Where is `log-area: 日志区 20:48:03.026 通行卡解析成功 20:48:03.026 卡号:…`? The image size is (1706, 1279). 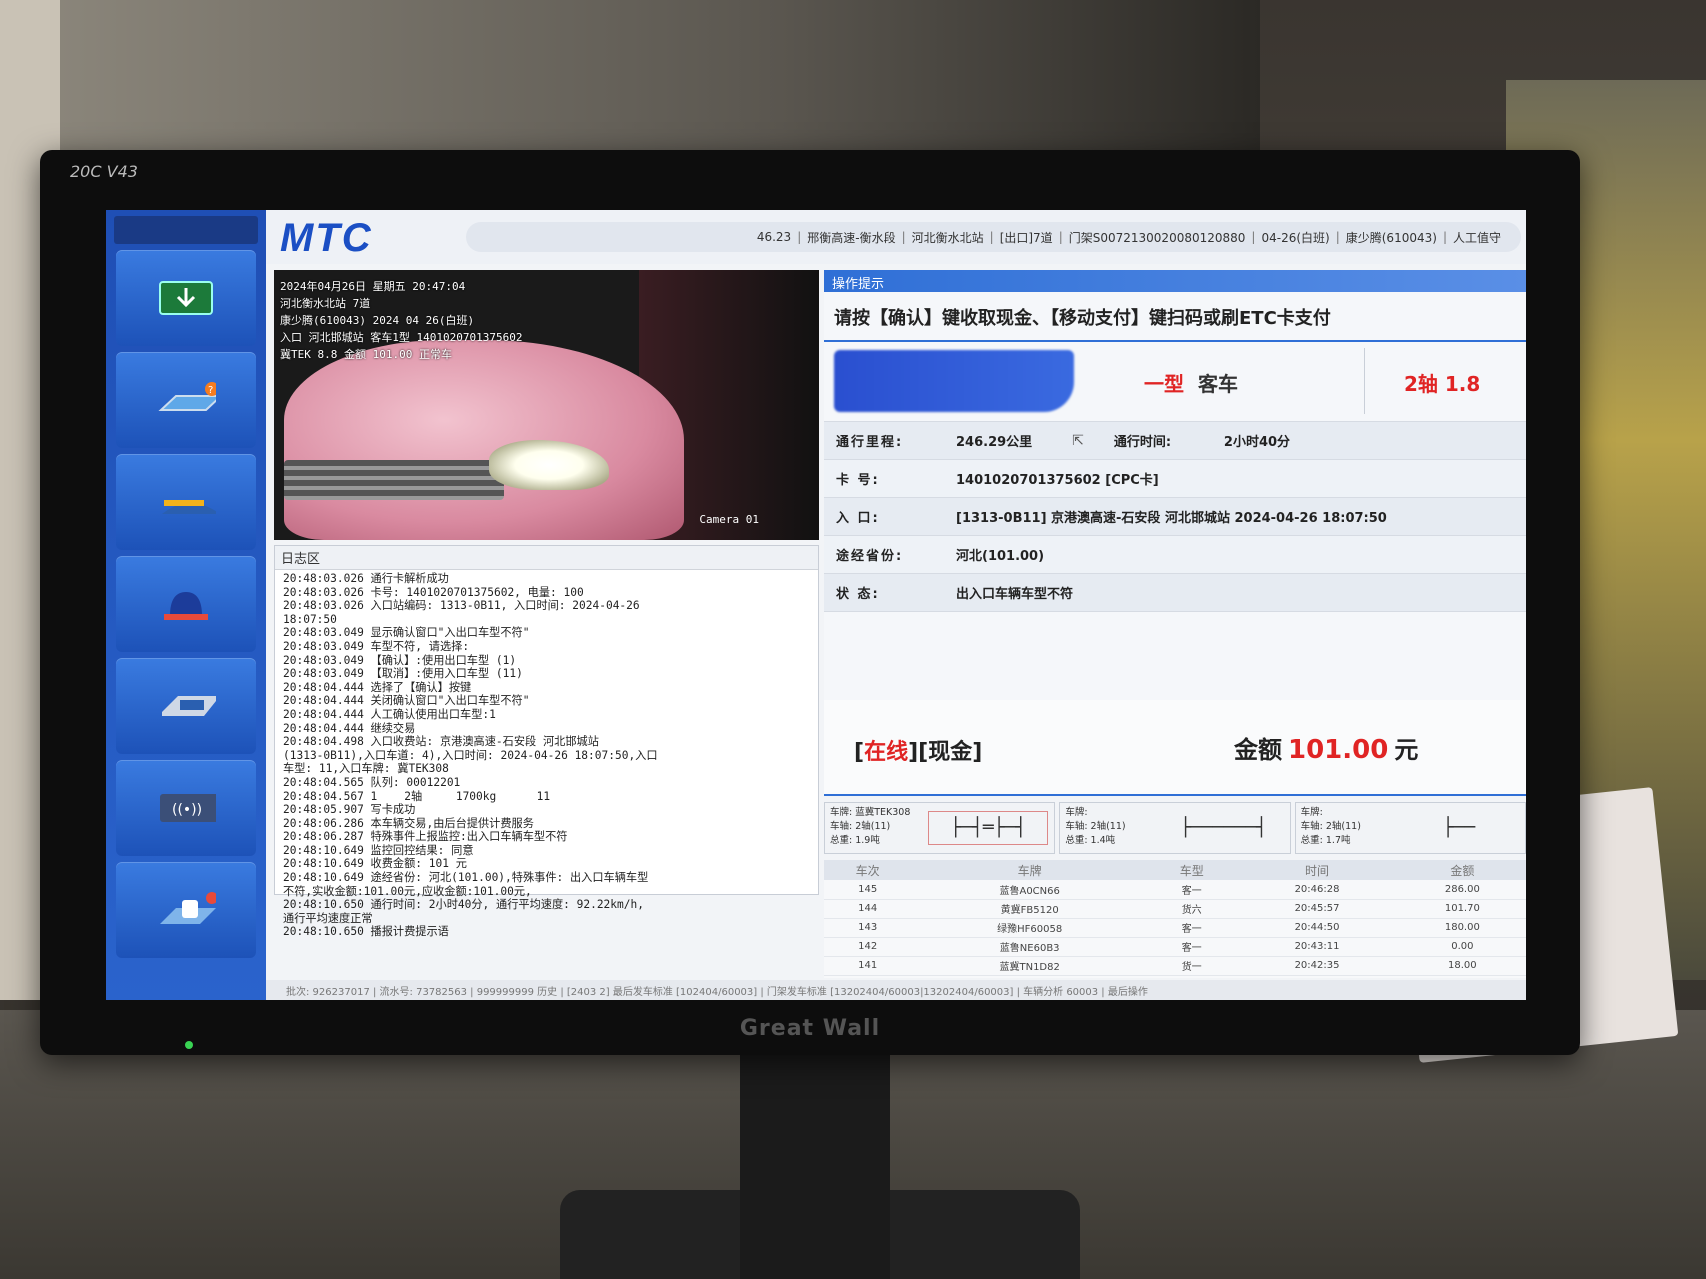
log-area: 日志区 20:48:03.026 通行卡解析成功 20:48:03.026 卡号:… is located at coordinates (546, 741).